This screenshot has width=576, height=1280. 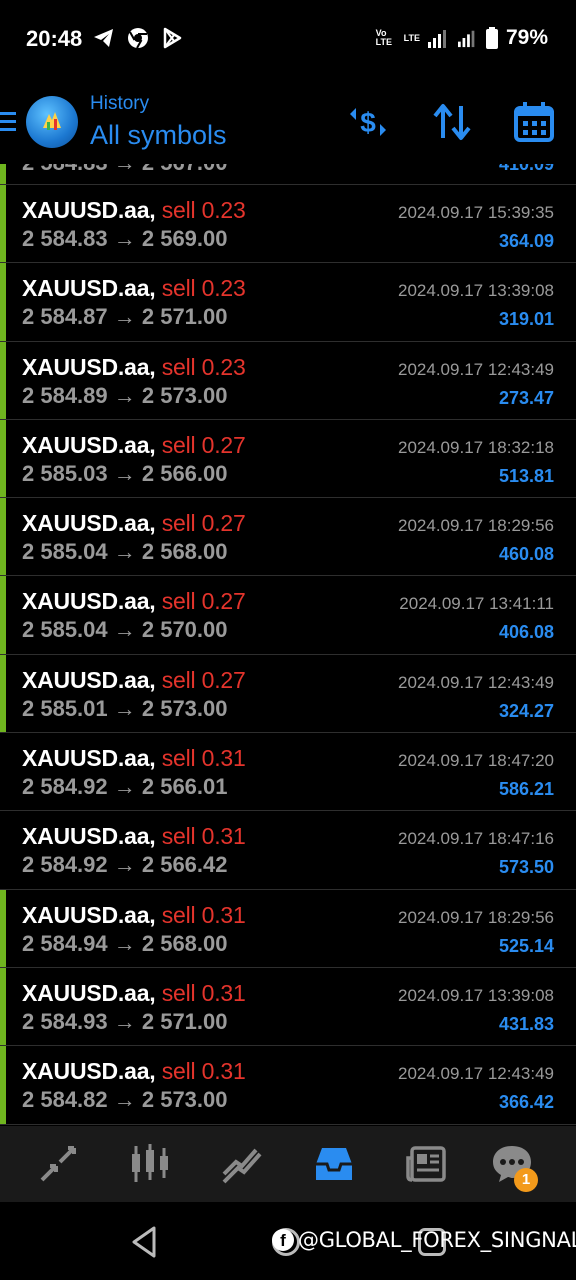 I want to click on trade-icon, so click(x=242, y=1164).